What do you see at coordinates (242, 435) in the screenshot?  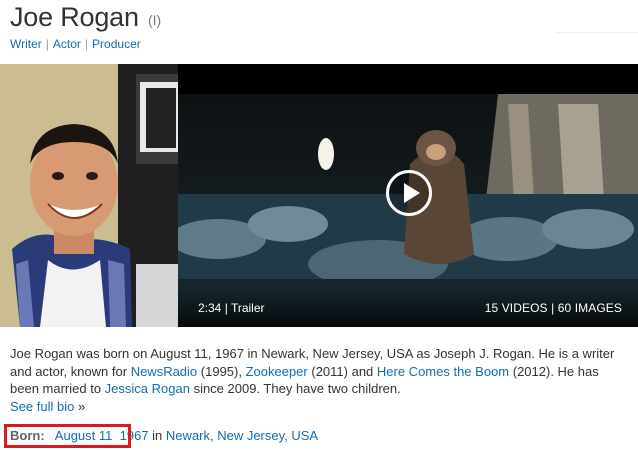 I see `birth-place-link: Newark, New Jersey, USA` at bounding box center [242, 435].